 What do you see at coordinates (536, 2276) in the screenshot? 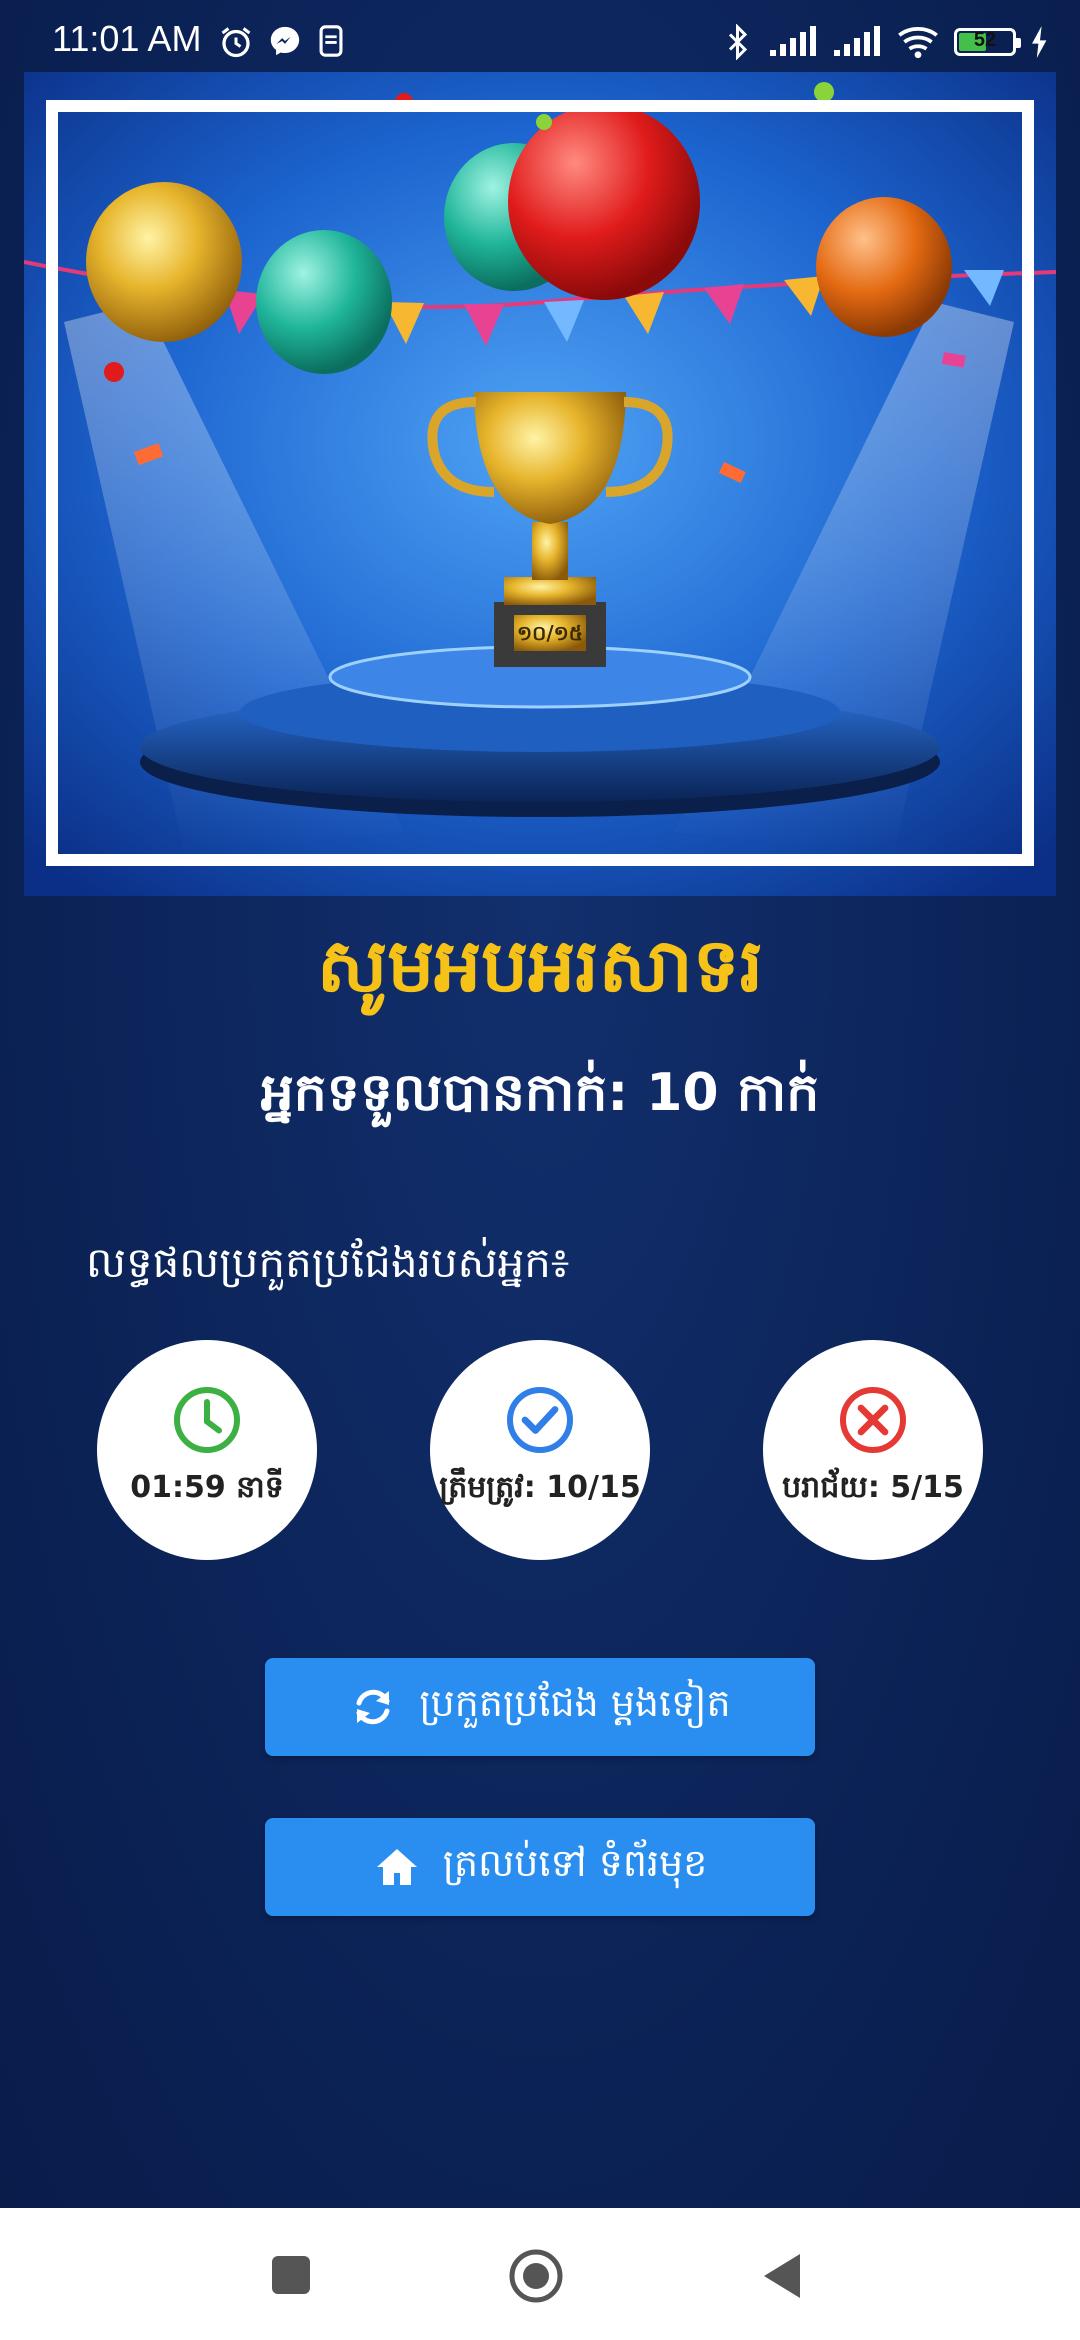
I see `home-circle-icon` at bounding box center [536, 2276].